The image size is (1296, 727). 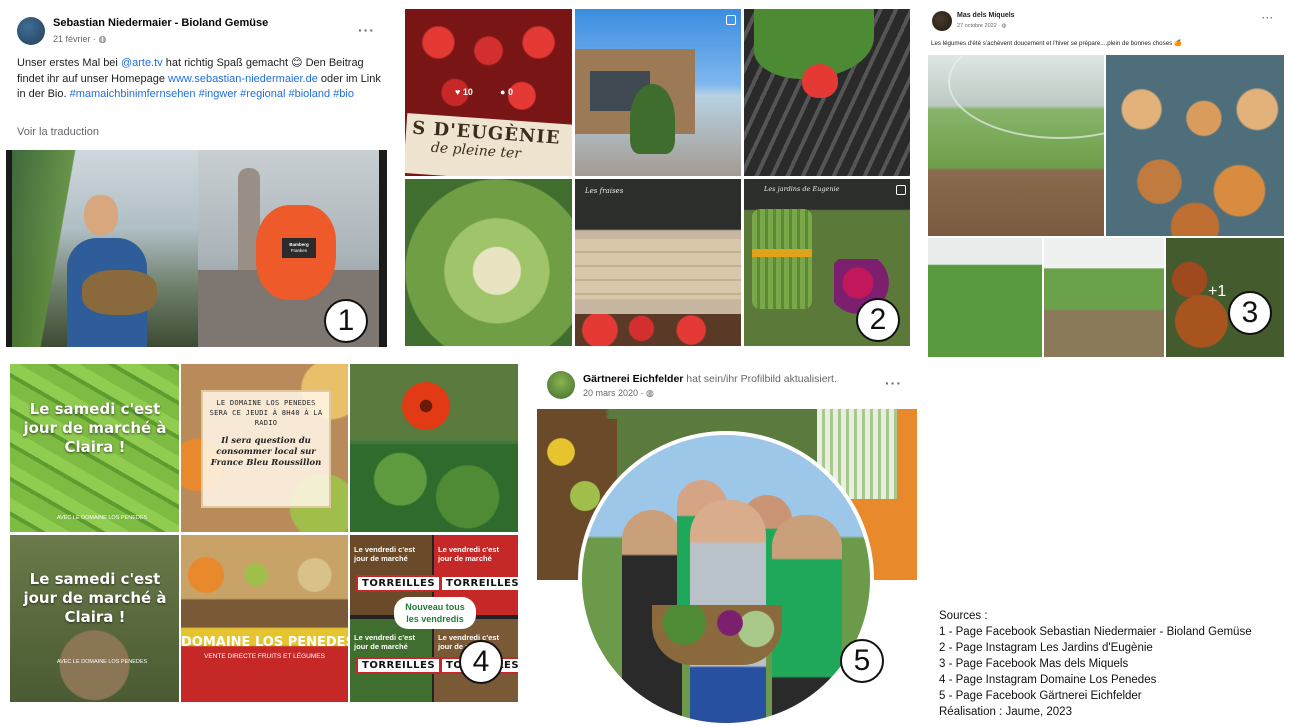 I want to click on grid-tile-strawberry-plant, so click(x=827, y=92).